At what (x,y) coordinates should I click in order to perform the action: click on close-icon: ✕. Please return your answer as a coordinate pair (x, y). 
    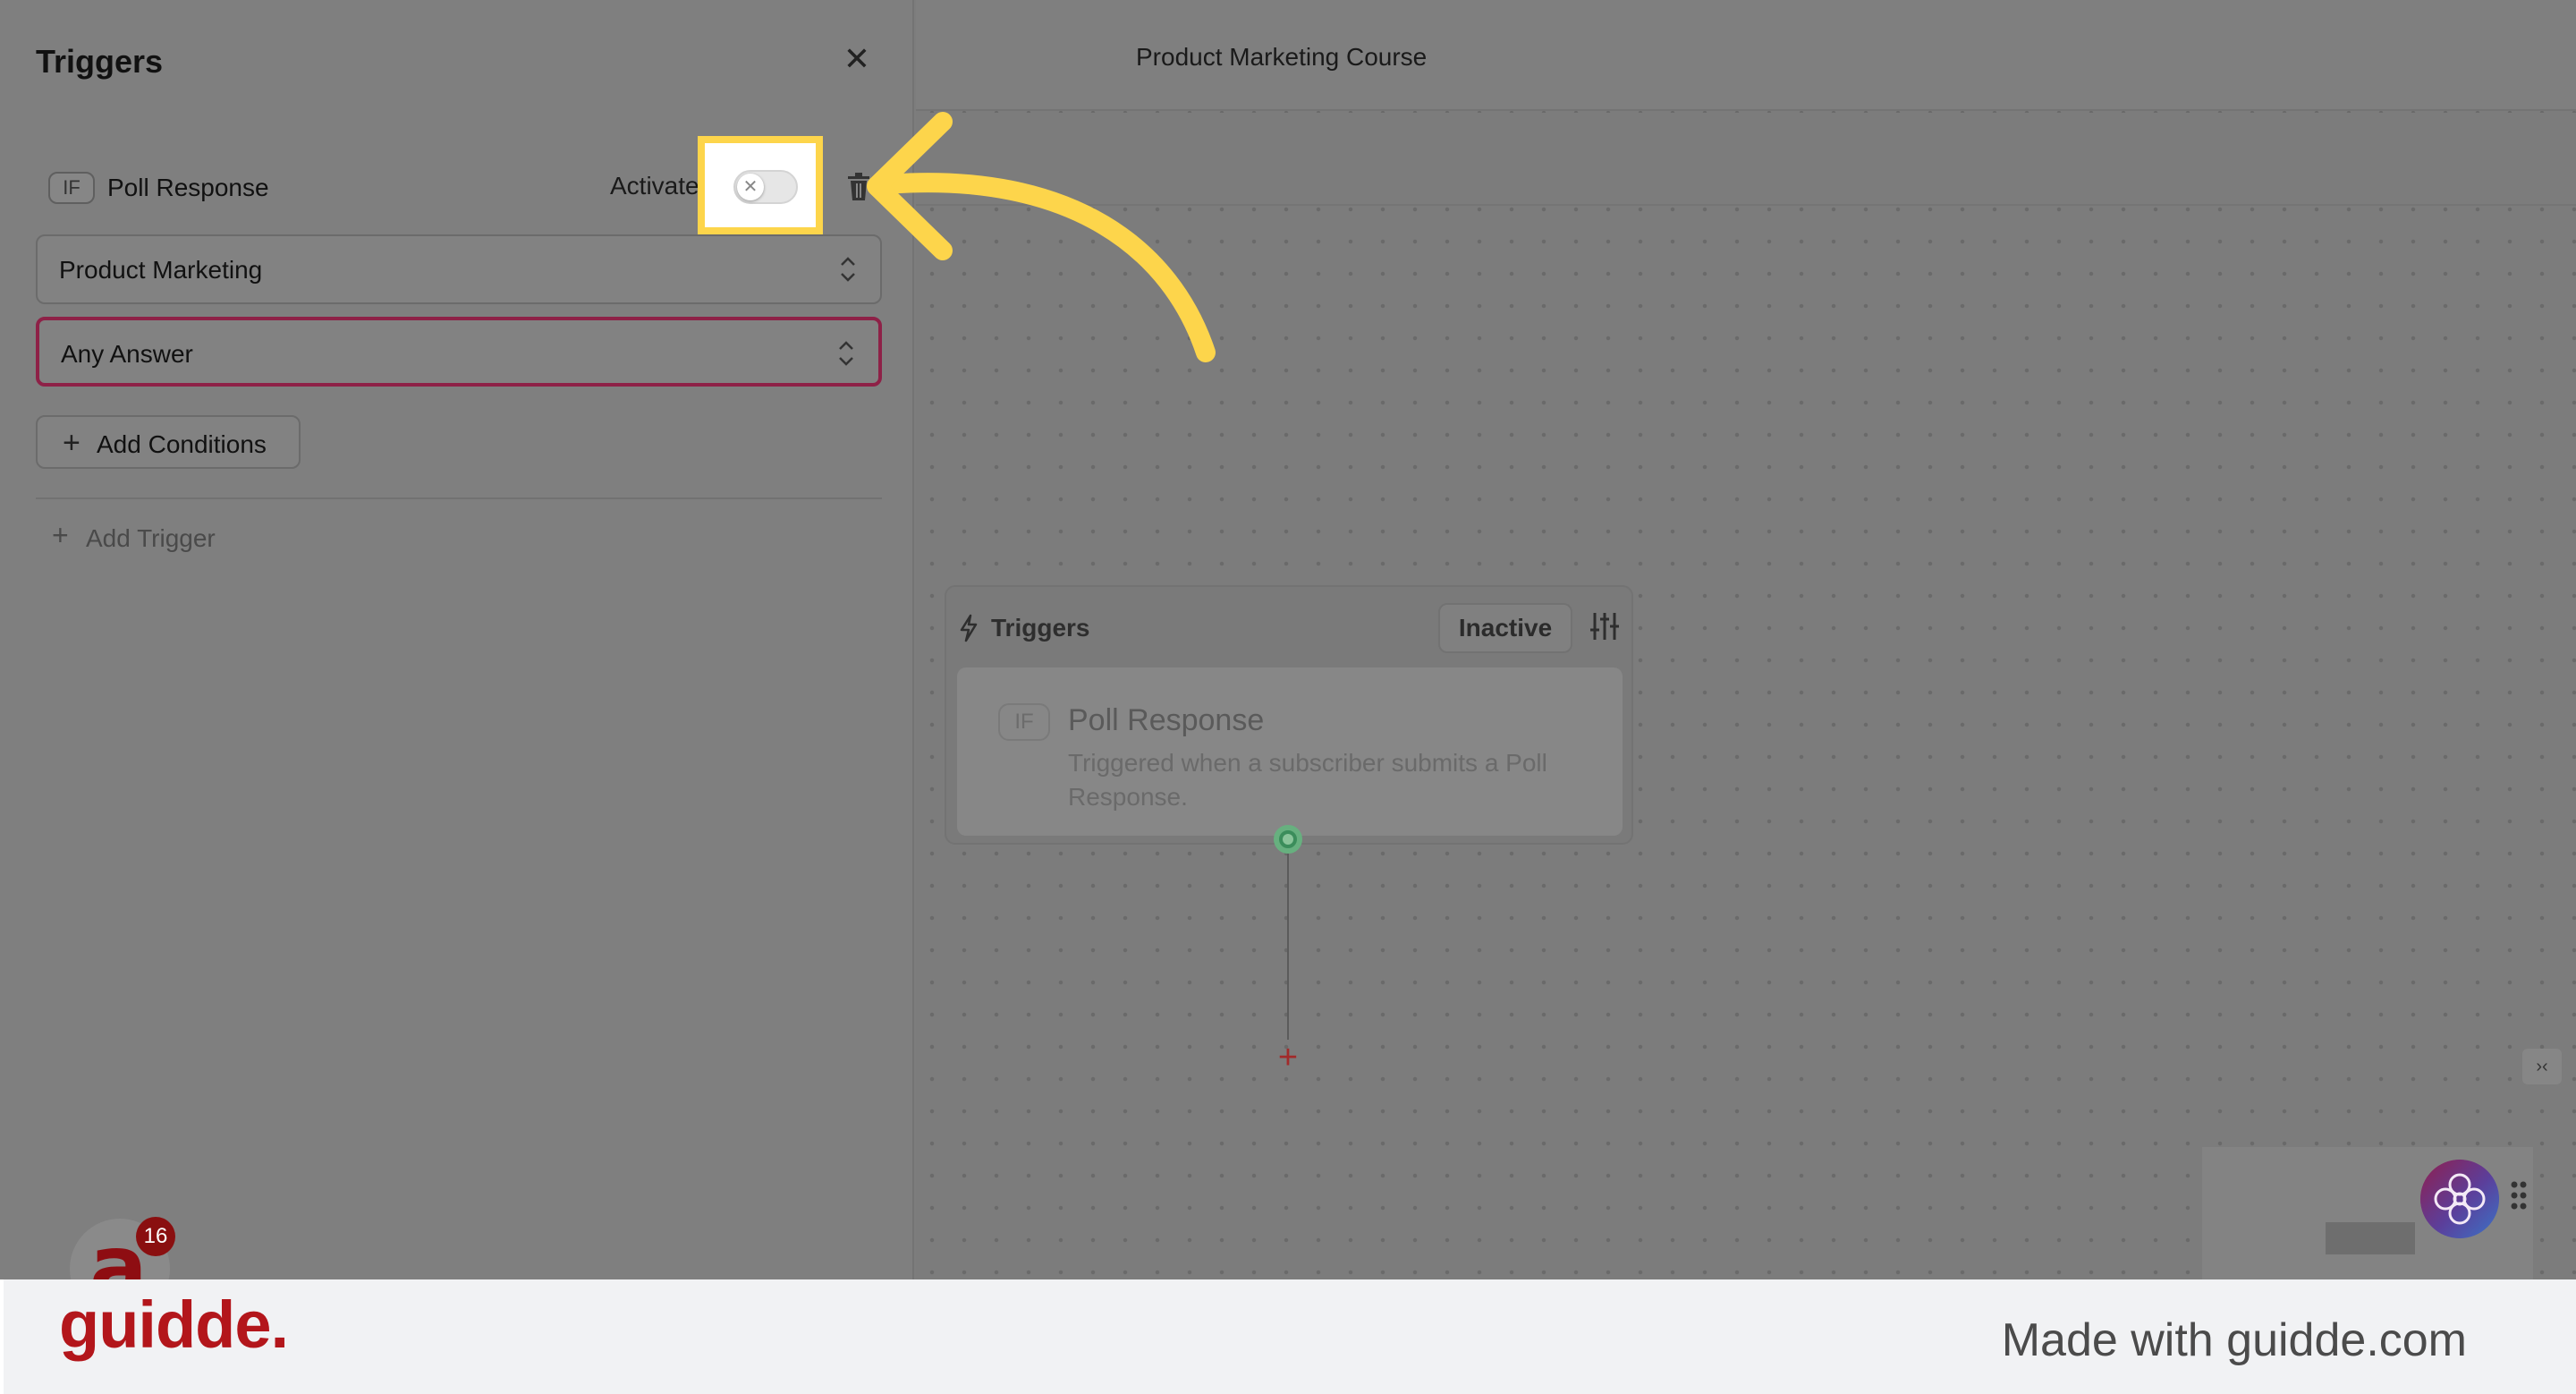
    Looking at the image, I should click on (857, 59).